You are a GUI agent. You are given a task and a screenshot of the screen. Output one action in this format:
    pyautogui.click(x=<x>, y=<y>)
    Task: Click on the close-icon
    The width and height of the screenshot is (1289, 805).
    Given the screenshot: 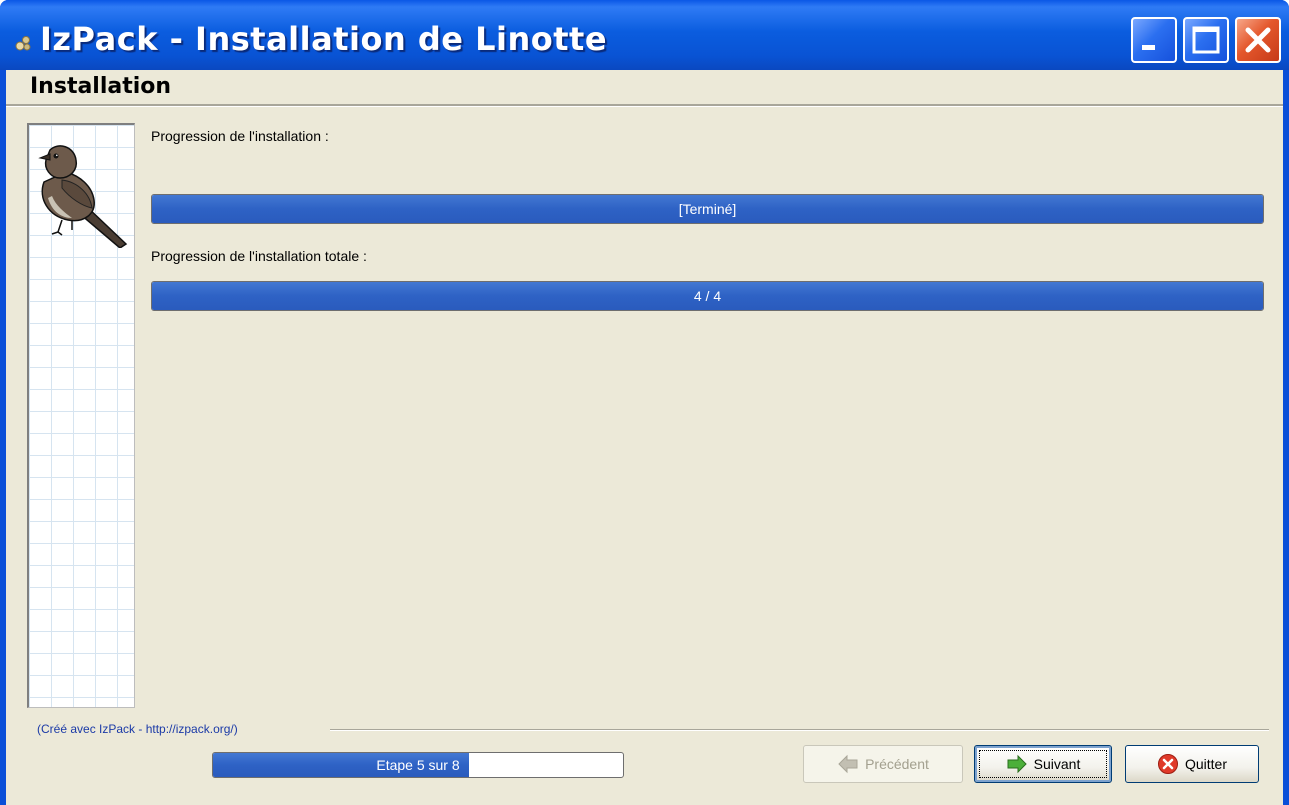 What is the action you would take?
    pyautogui.click(x=1258, y=40)
    